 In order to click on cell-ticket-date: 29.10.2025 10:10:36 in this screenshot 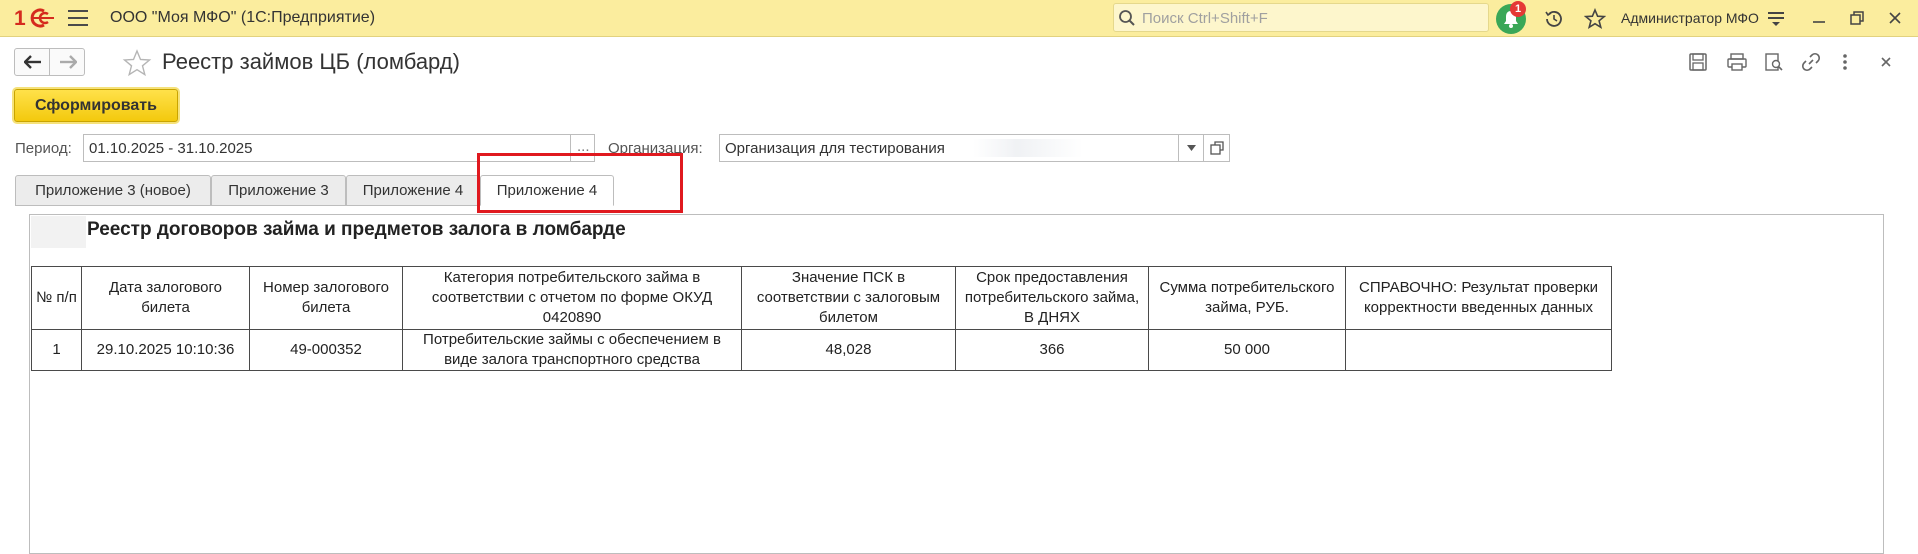, I will do `click(165, 350)`.